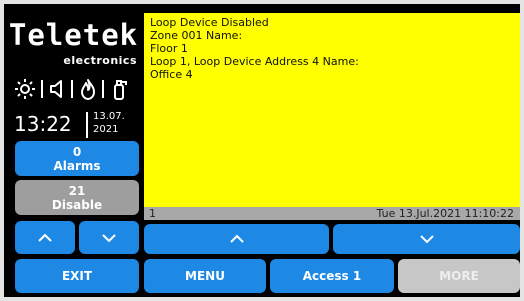 The width and height of the screenshot is (524, 301). What do you see at coordinates (332, 276) in the screenshot?
I see `access-level-button: Access 1` at bounding box center [332, 276].